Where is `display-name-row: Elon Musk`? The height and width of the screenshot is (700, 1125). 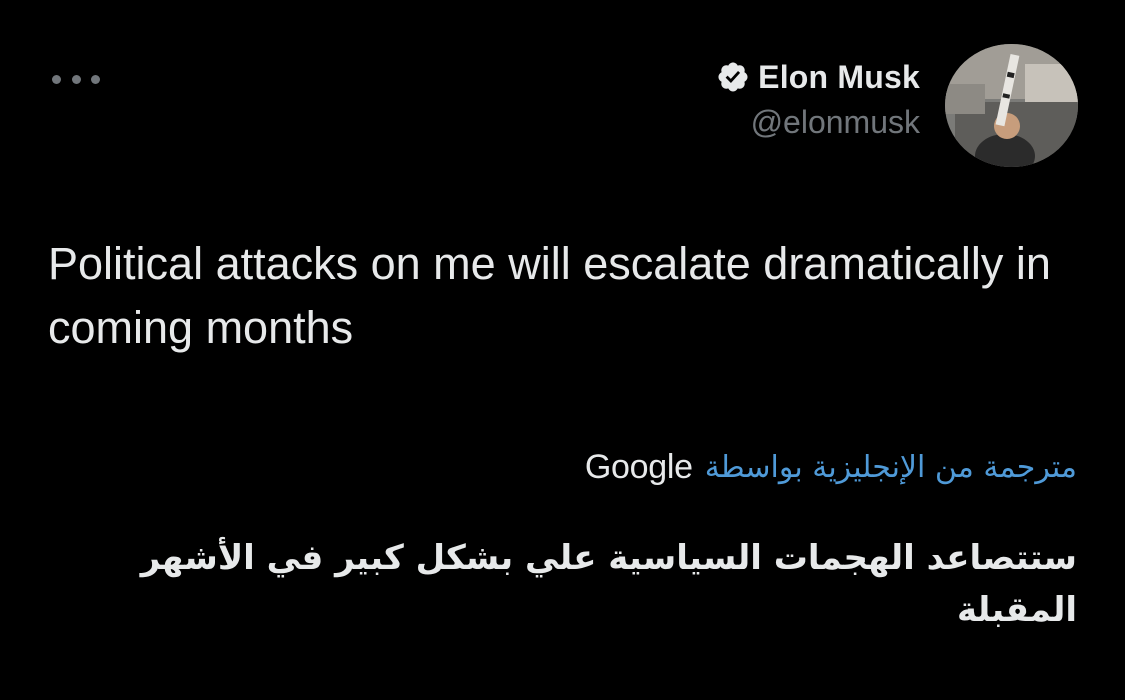
display-name-row: Elon Musk is located at coordinates (818, 77).